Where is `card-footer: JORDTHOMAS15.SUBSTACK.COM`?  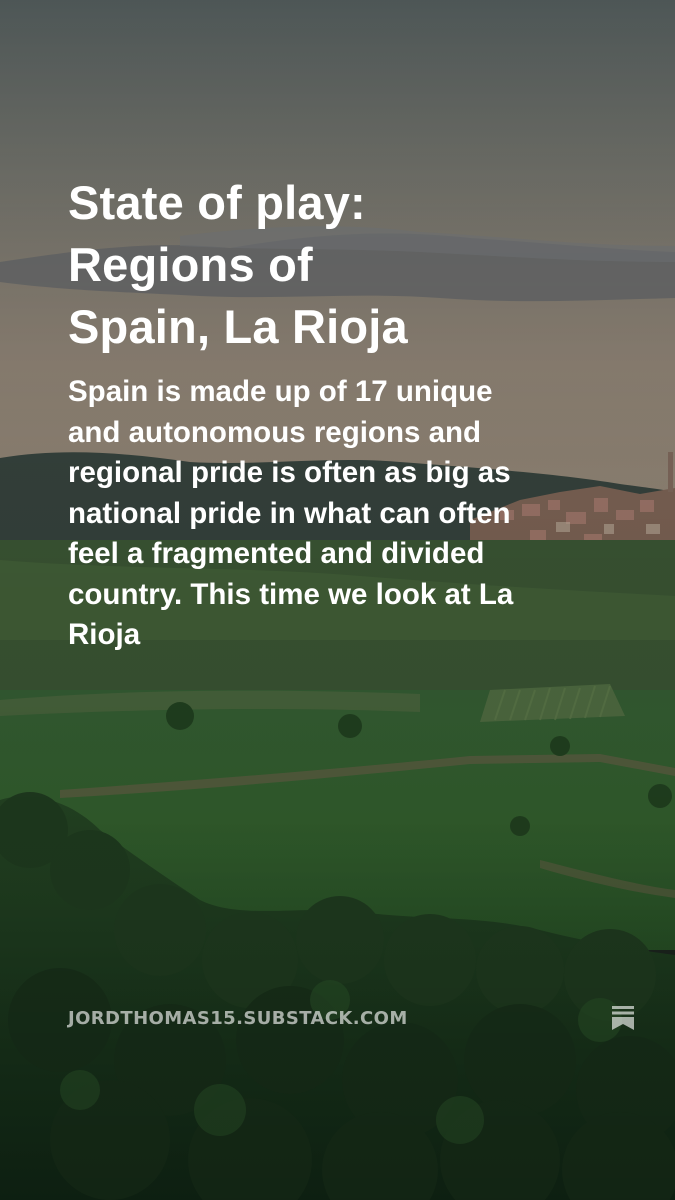 card-footer: JORDTHOMAS15.SUBSTACK.COM is located at coordinates (351, 1018).